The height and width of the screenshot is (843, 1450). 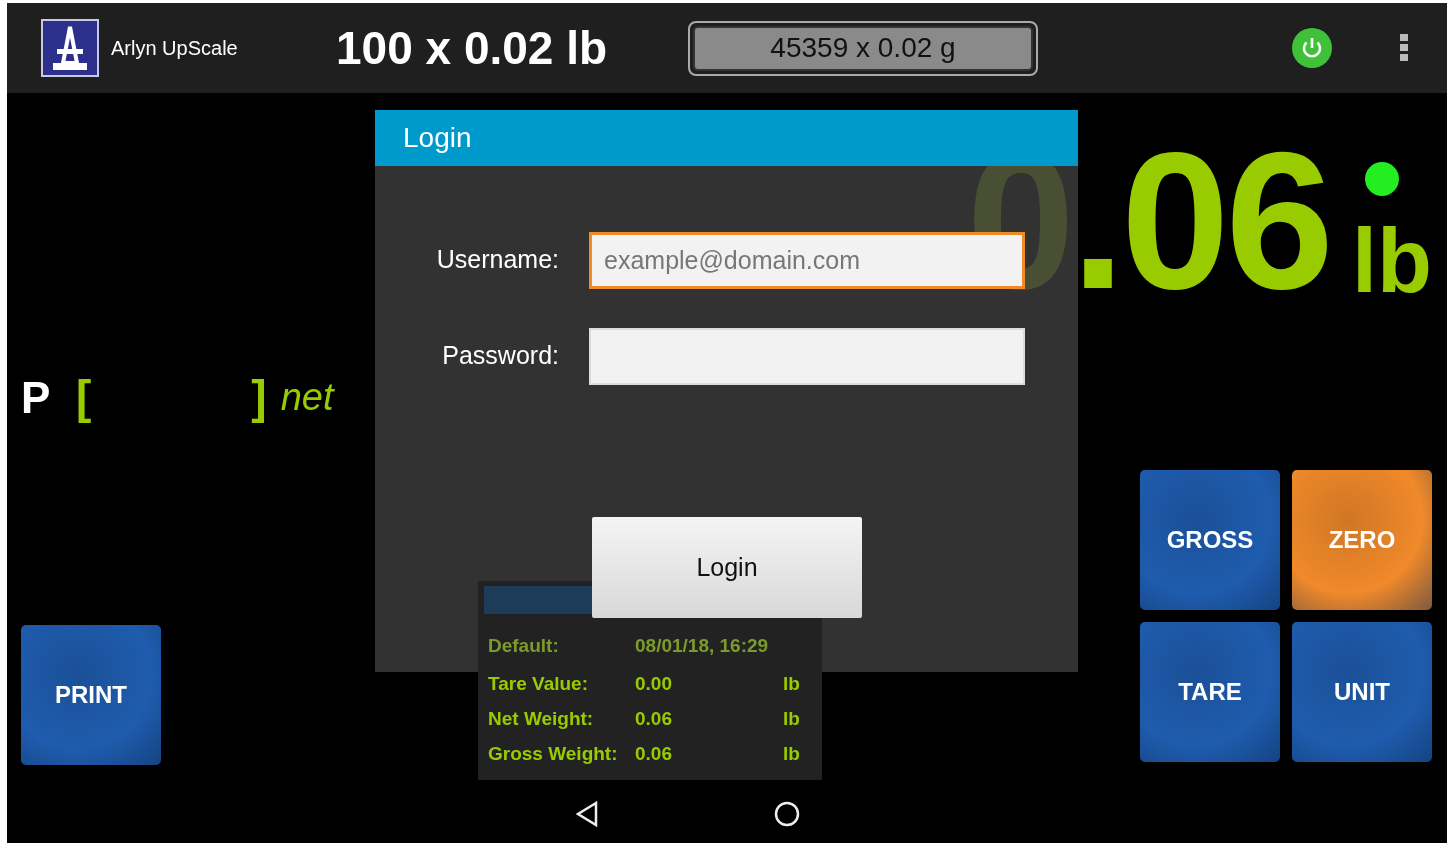 What do you see at coordinates (538, 684) in the screenshot?
I see `info-label: Tare Value:` at bounding box center [538, 684].